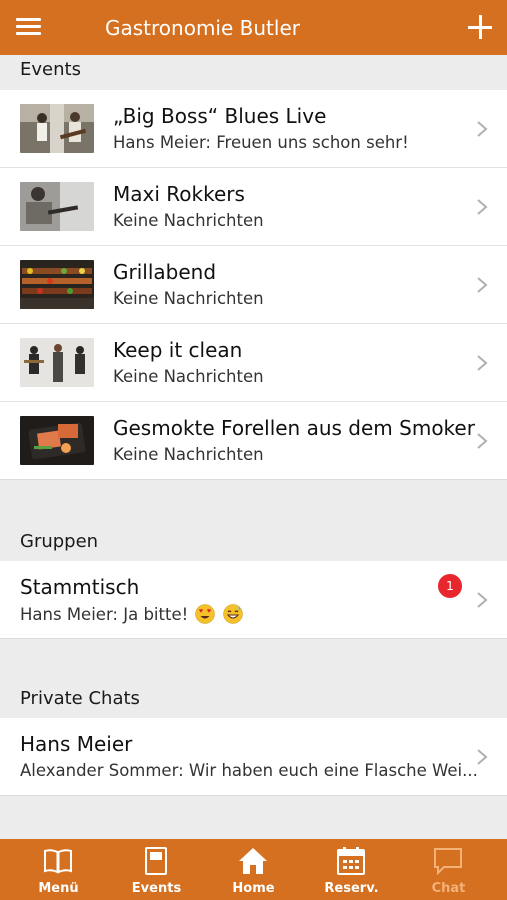 Image resolution: width=507 pixels, height=900 pixels. What do you see at coordinates (59, 541) in the screenshot?
I see `section-title: Gruppen` at bounding box center [59, 541].